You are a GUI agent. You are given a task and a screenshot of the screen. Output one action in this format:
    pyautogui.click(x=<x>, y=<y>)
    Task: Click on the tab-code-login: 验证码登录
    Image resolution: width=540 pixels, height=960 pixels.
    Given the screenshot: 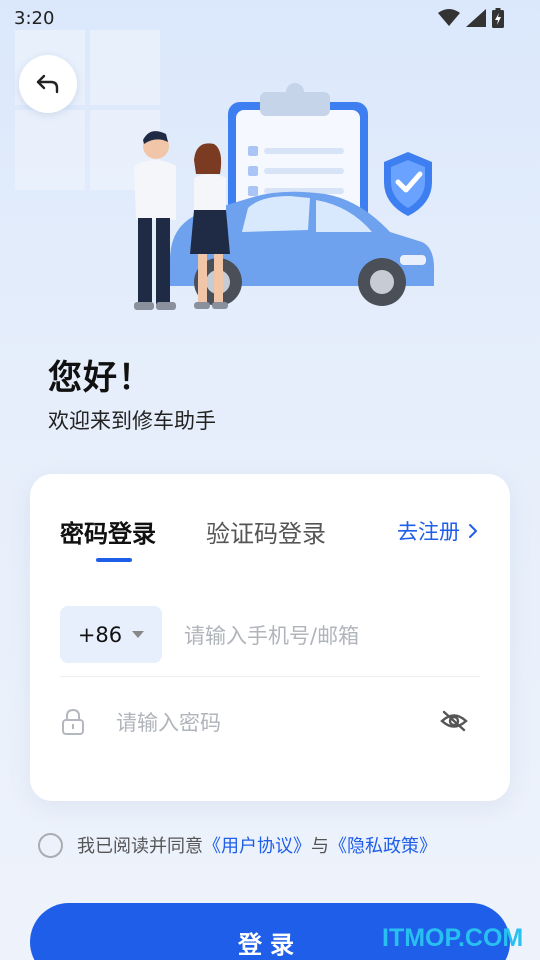 What is the action you would take?
    pyautogui.click(x=266, y=531)
    